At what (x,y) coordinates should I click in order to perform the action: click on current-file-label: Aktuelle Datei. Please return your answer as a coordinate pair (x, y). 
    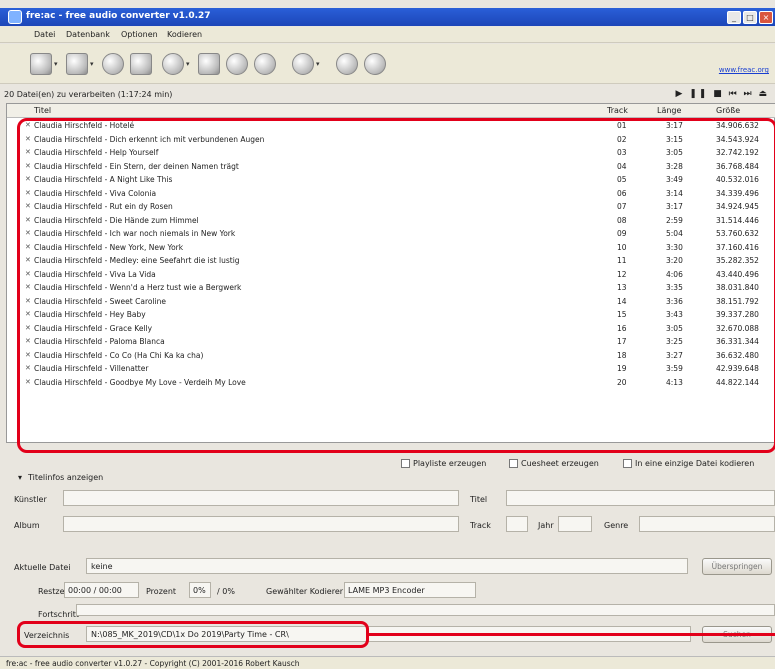
    Looking at the image, I should click on (42, 567).